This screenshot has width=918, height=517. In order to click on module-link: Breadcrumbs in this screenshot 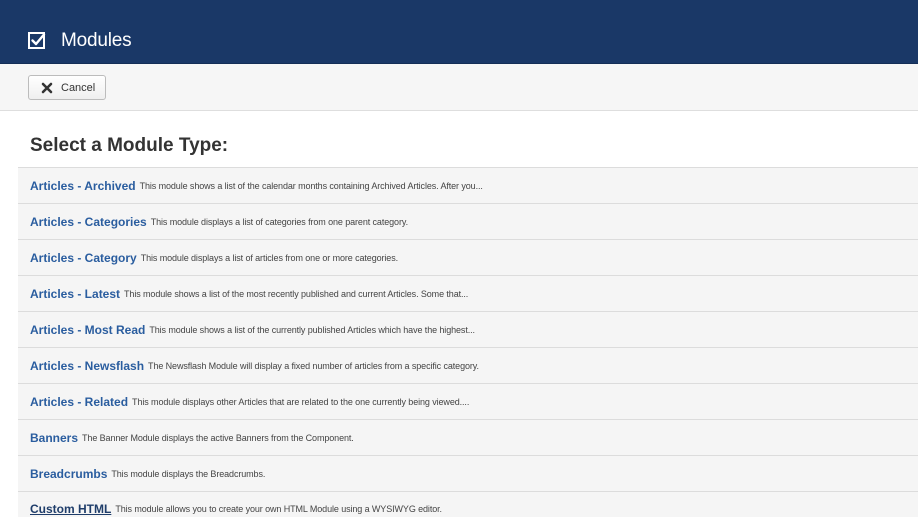, I will do `click(68, 474)`.